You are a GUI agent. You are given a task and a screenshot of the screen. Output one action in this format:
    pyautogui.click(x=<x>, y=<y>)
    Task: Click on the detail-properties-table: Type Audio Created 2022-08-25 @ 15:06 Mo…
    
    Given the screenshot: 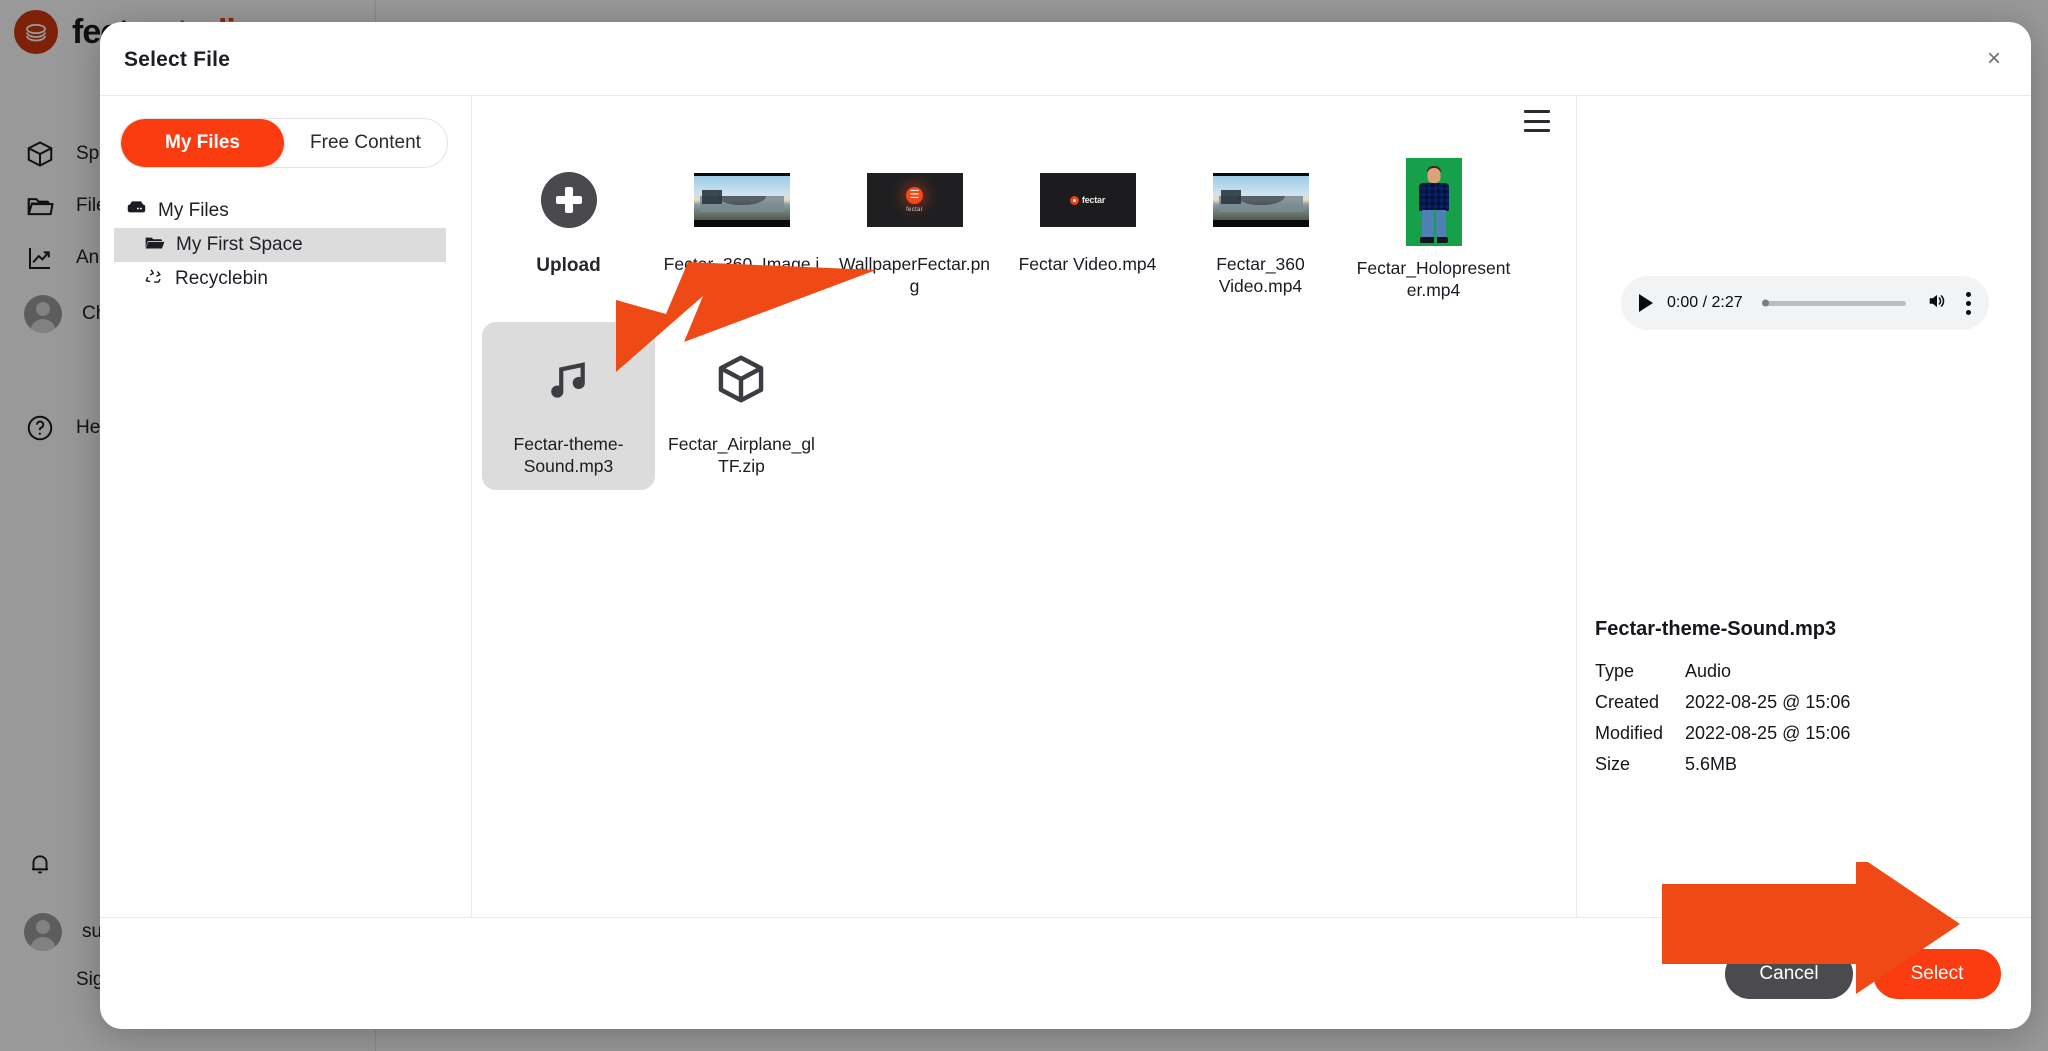 What is the action you would take?
    pyautogui.click(x=1722, y=718)
    